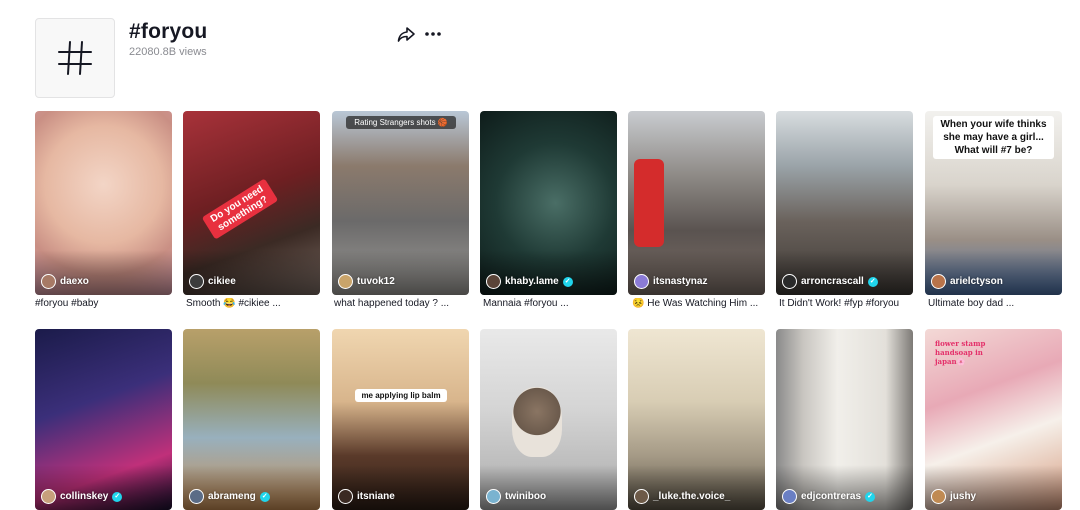  Describe the element at coordinates (400, 203) in the screenshot. I see `video-card-3: Rating Strangers shots 🏀 tuvok12` at that location.